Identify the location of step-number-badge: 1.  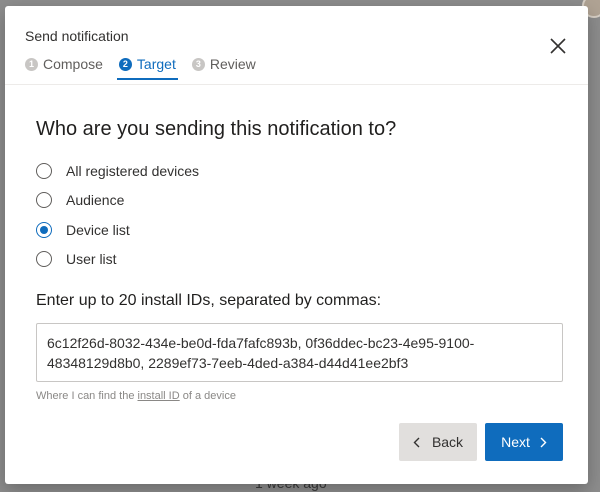
(31, 64).